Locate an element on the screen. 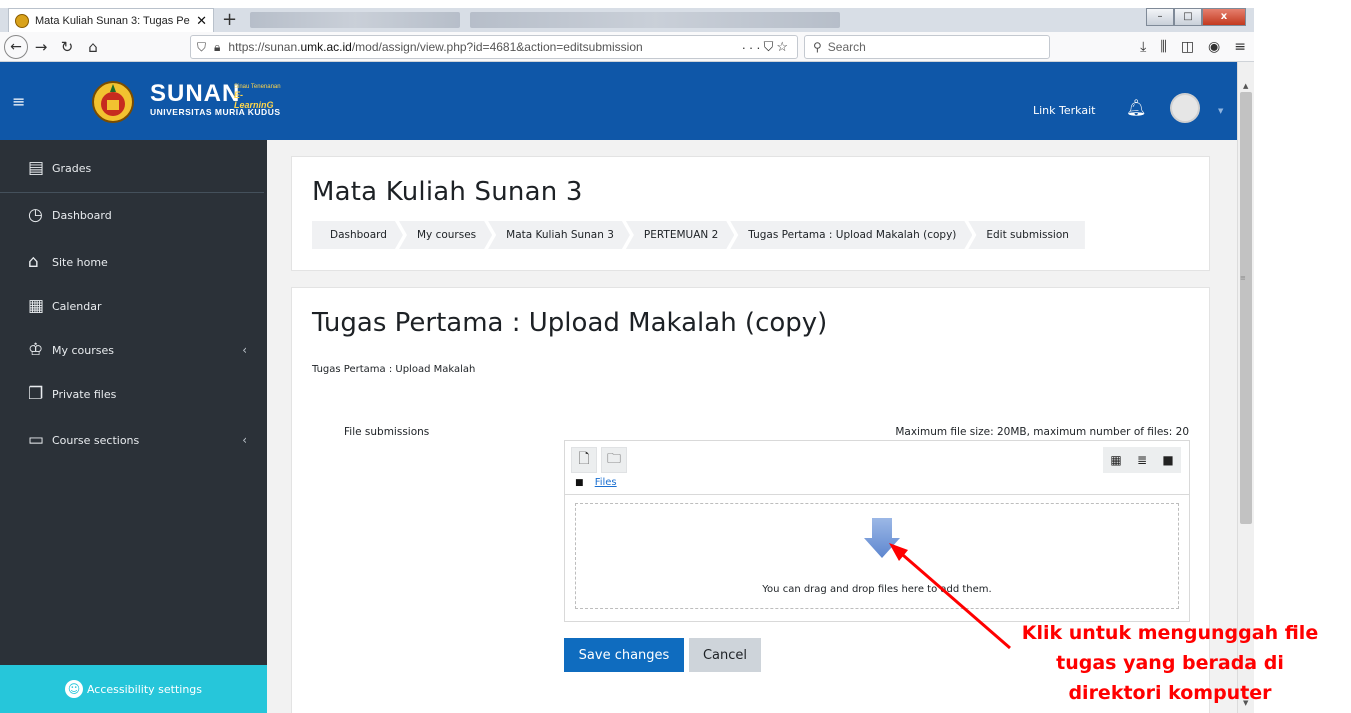 This screenshot has width=1351, height=713. upload-arrow-icon is located at coordinates (882, 540).